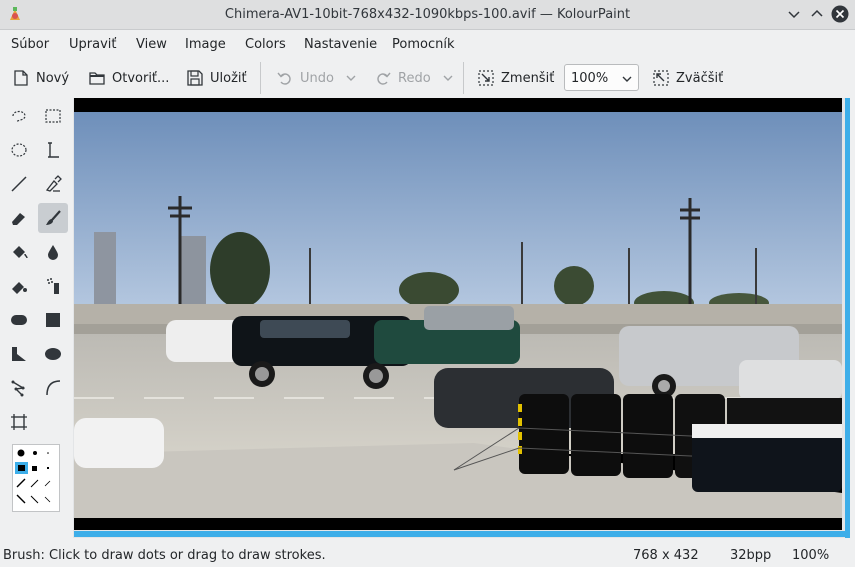 The width and height of the screenshot is (855, 567). I want to click on rectangle-tool, so click(53, 320).